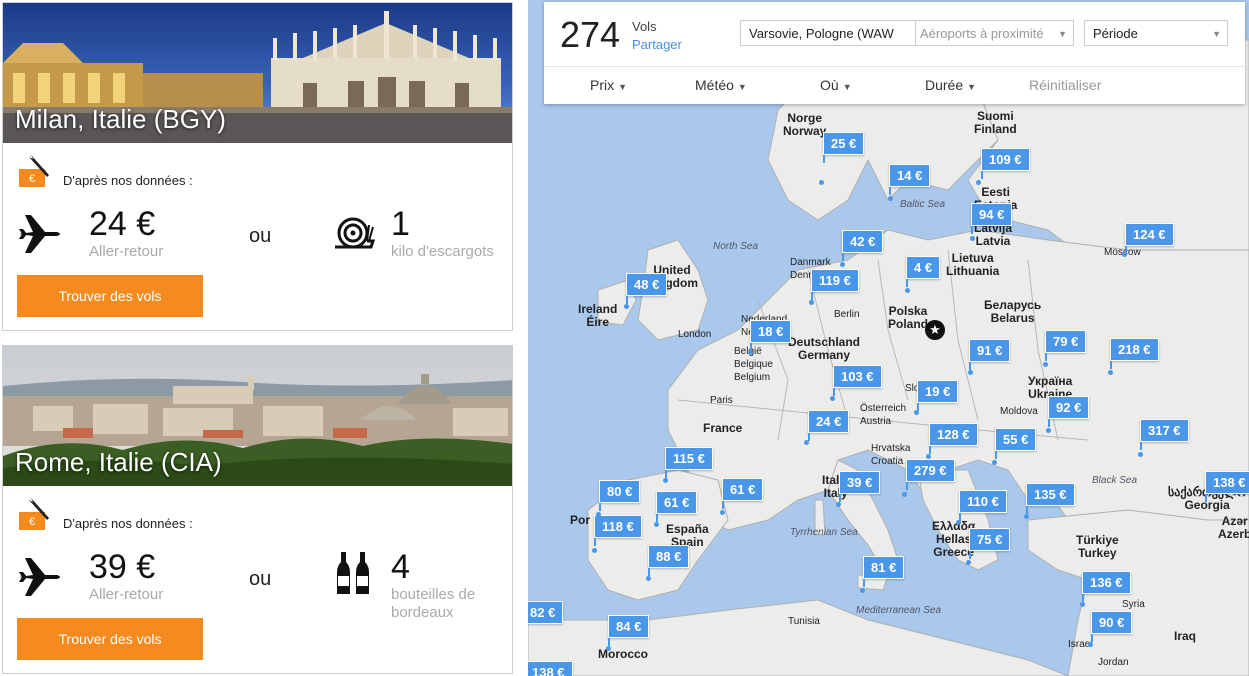 This screenshot has height=676, width=1249. I want to click on price-subtitle: Aller-retour, so click(126, 594).